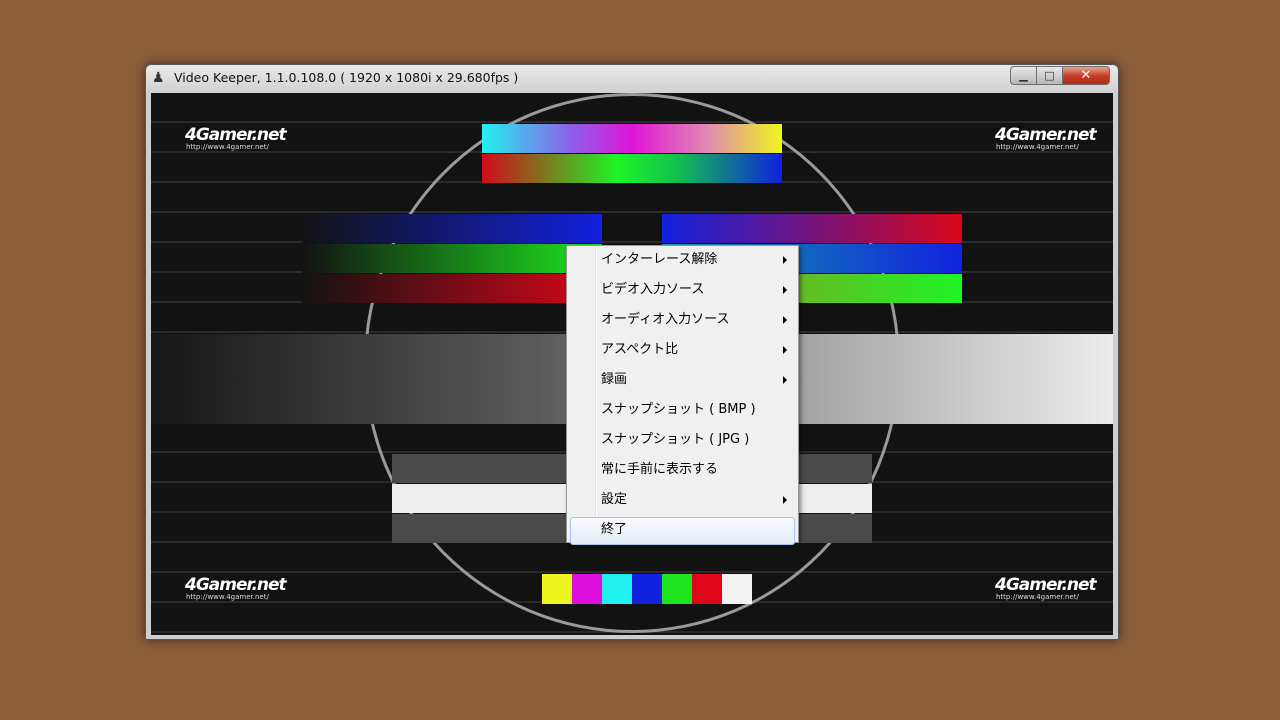  I want to click on logo-bottom-right: 4Gamer.net, so click(1046, 585).